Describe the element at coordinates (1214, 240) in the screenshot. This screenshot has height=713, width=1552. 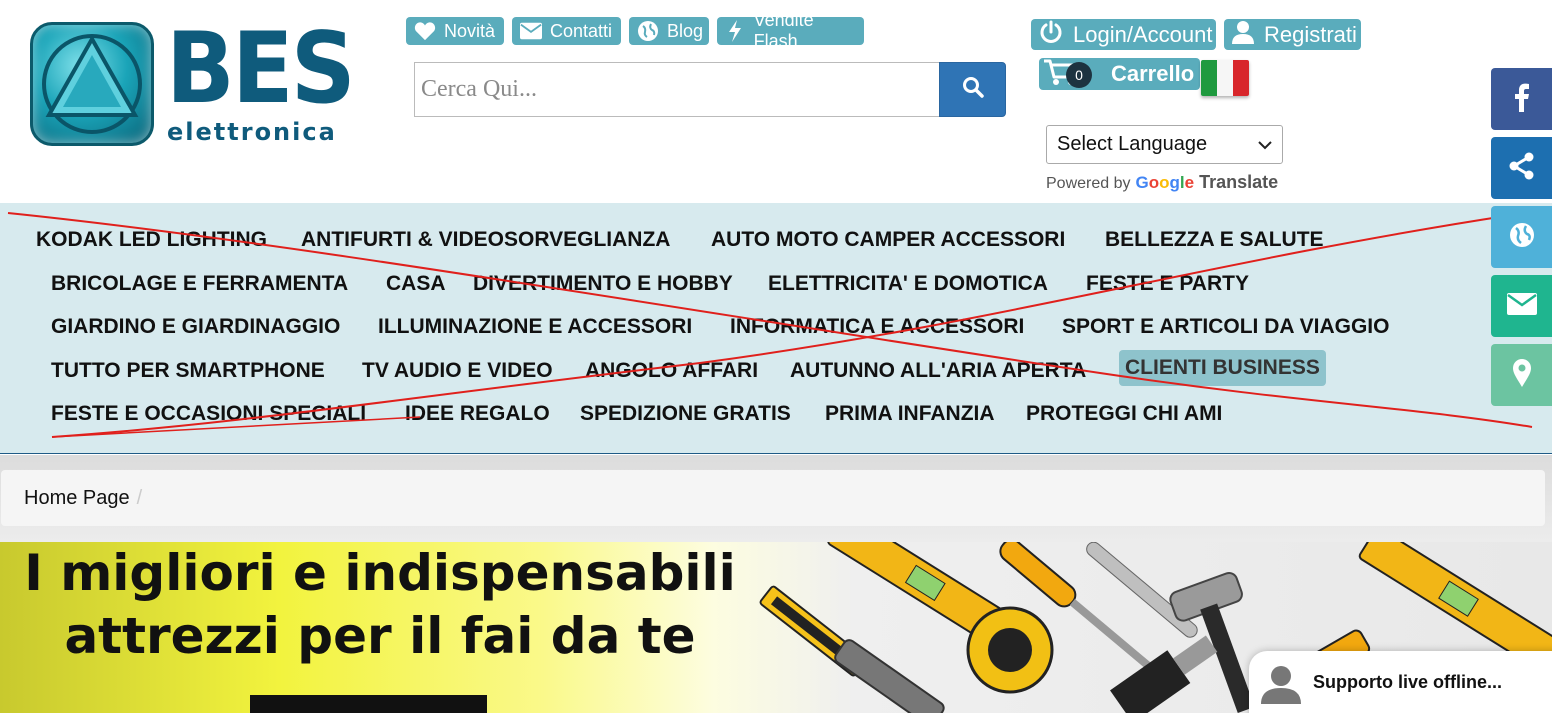
I see `category-item: BELLEZZA E SALUTE` at that location.